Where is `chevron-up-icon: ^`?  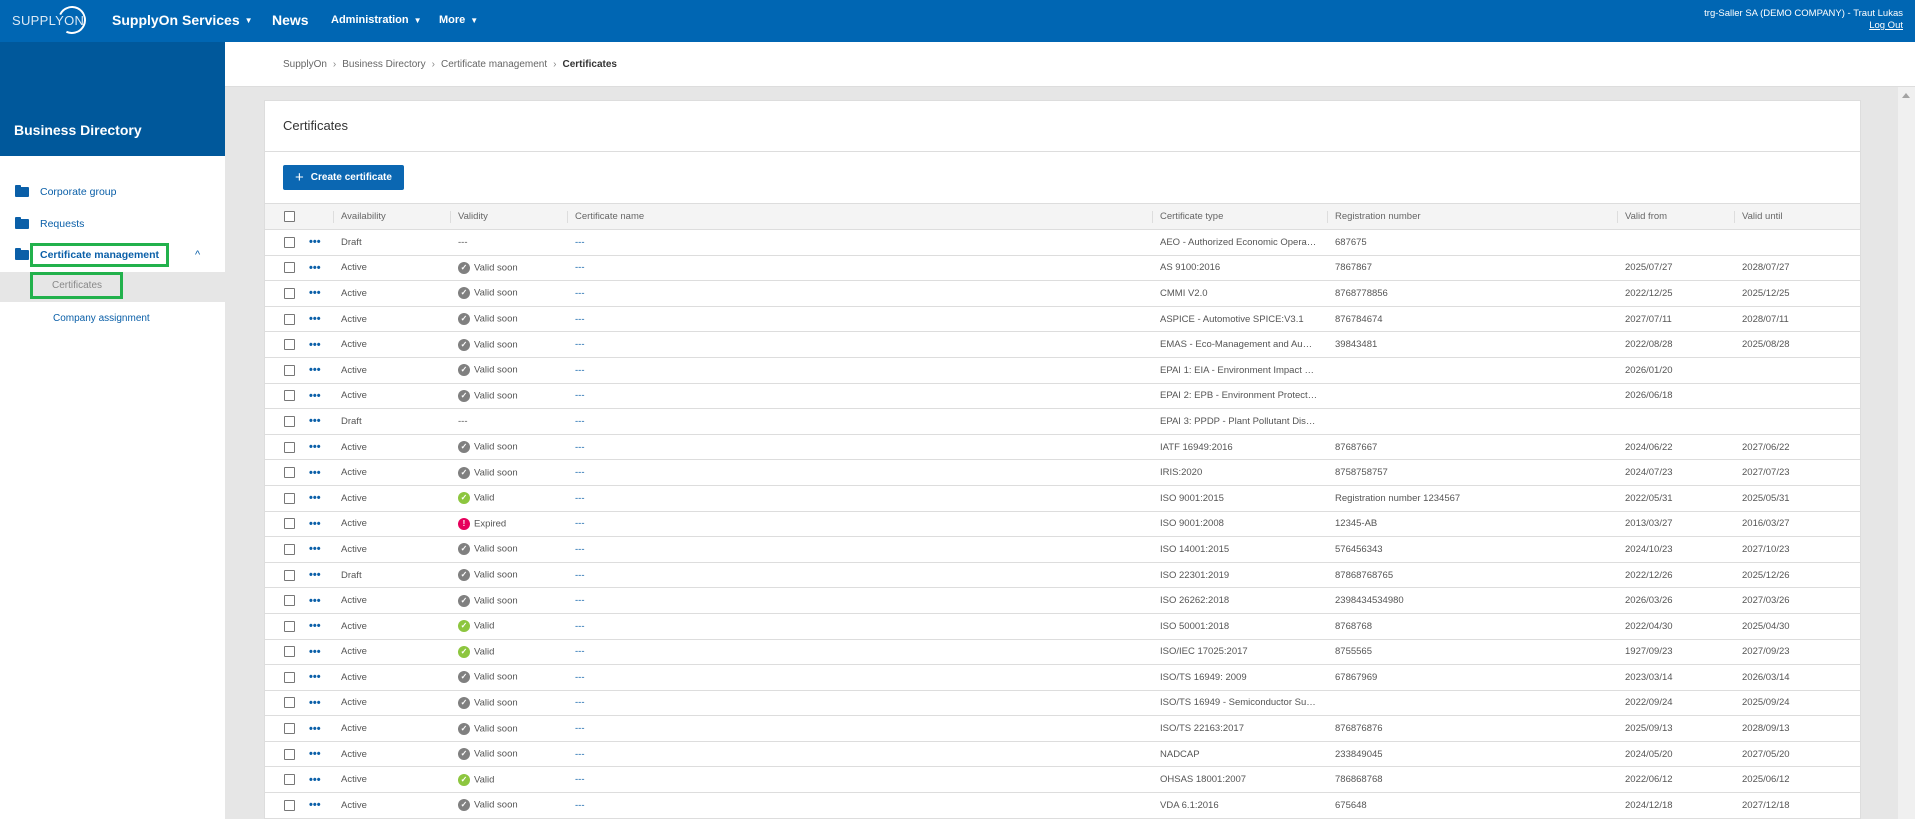
chevron-up-icon: ^ is located at coordinates (197, 255).